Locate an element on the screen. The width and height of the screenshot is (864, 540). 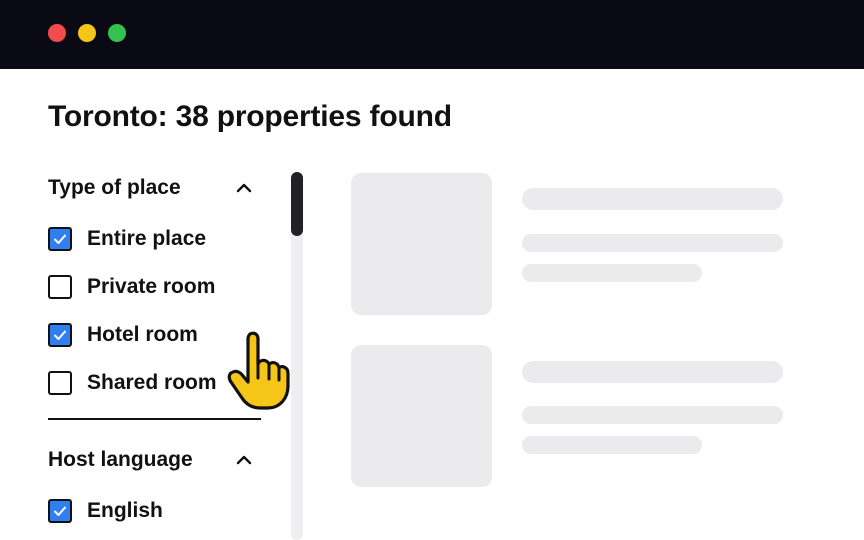
filter-scrollbar-thumb is located at coordinates (297, 204).